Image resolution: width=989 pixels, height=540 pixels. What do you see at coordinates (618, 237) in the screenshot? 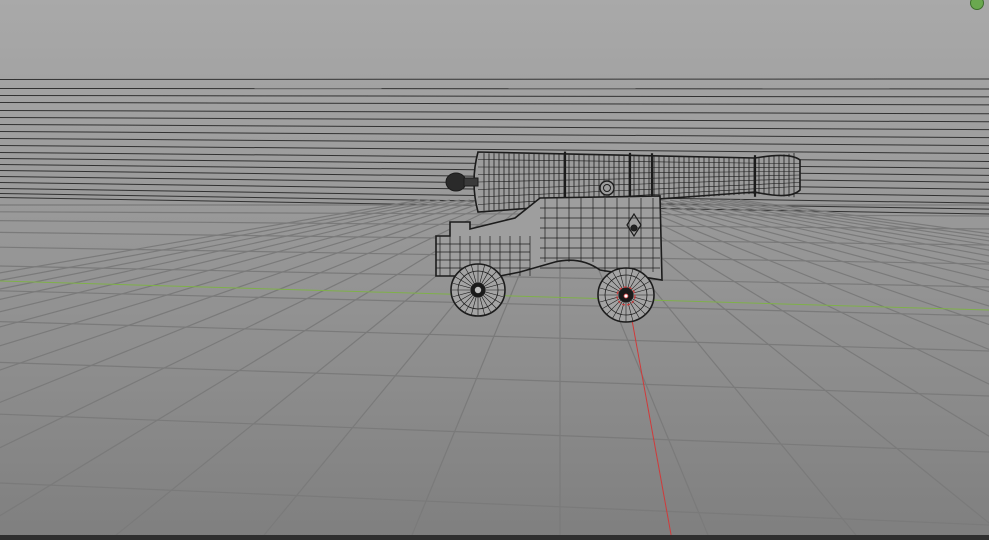
I see `cannon-model` at bounding box center [618, 237].